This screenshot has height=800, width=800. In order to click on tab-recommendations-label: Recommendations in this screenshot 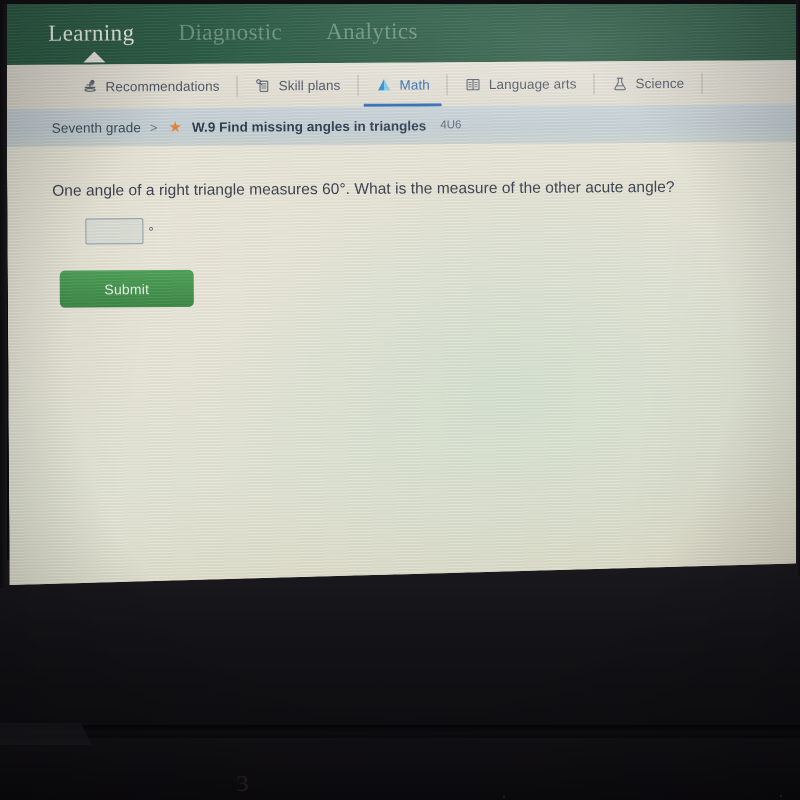, I will do `click(162, 86)`.